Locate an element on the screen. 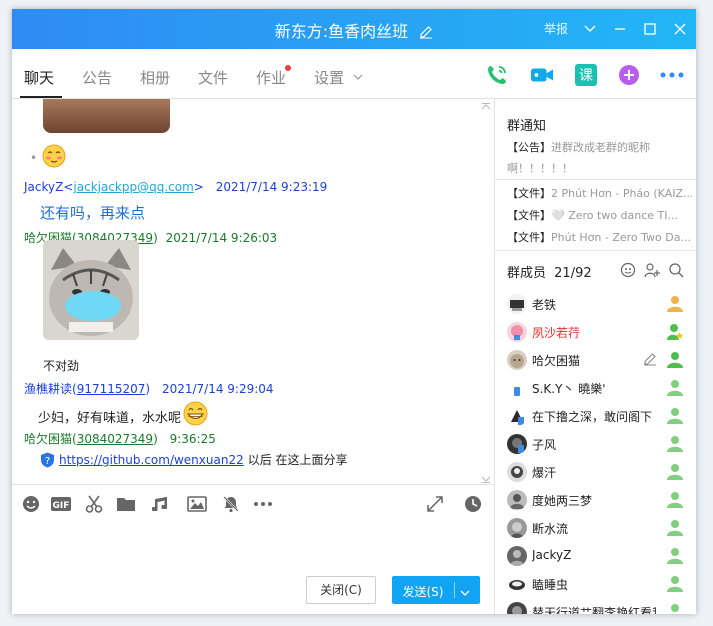 The width and height of the screenshot is (713, 626). close-icon is located at coordinates (680, 29).